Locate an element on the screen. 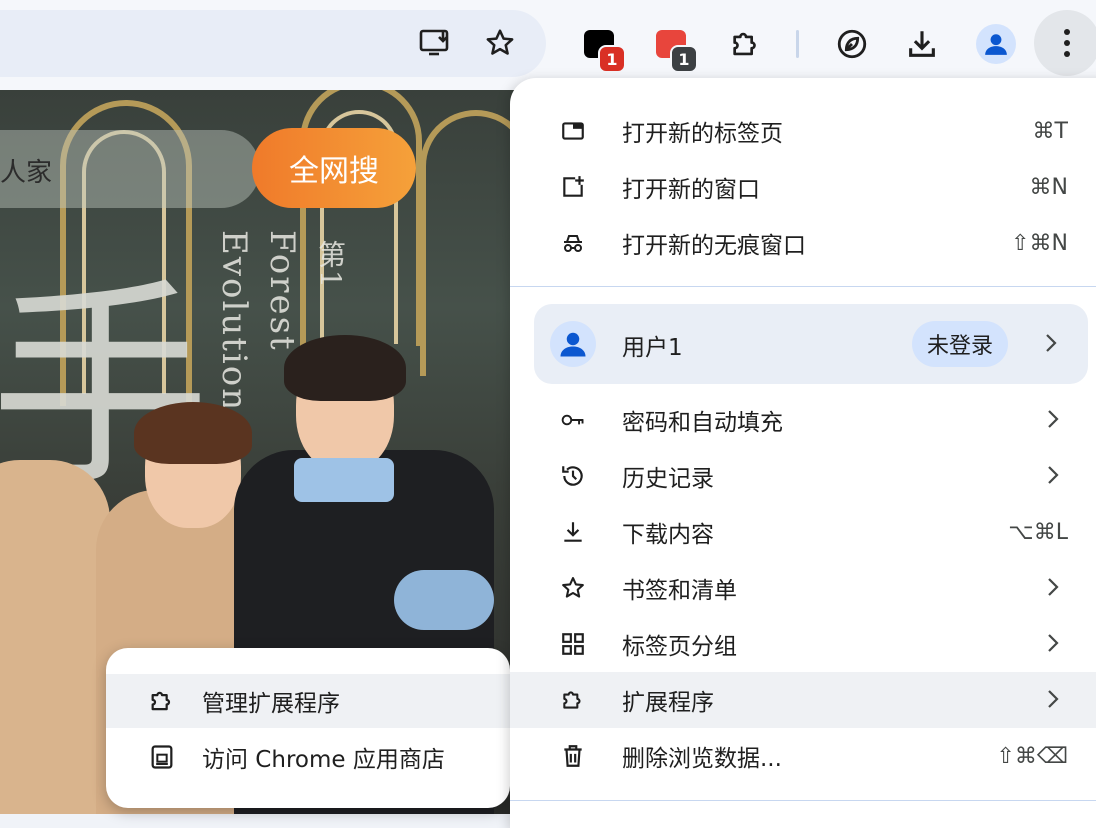  menu-item-tab-groups: 标签页分组 is located at coordinates (803, 644).